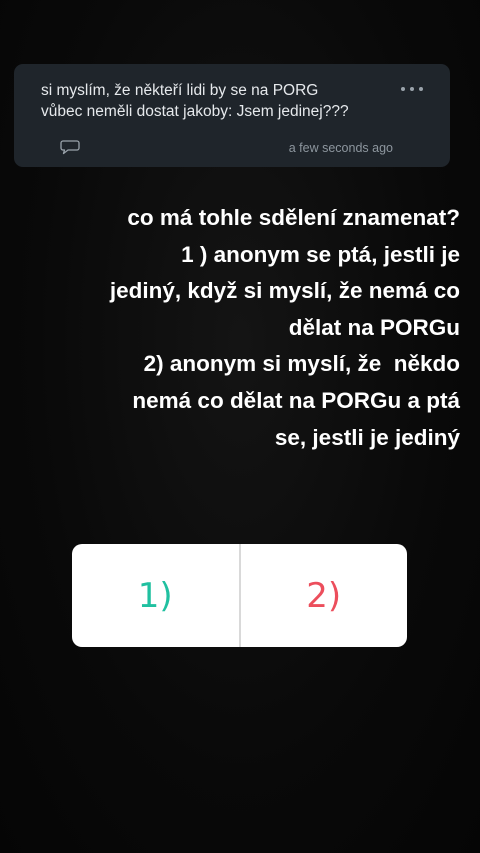 The width and height of the screenshot is (480, 853). I want to click on caption-line: co má tohle sdělení znamenat?, so click(293, 217).